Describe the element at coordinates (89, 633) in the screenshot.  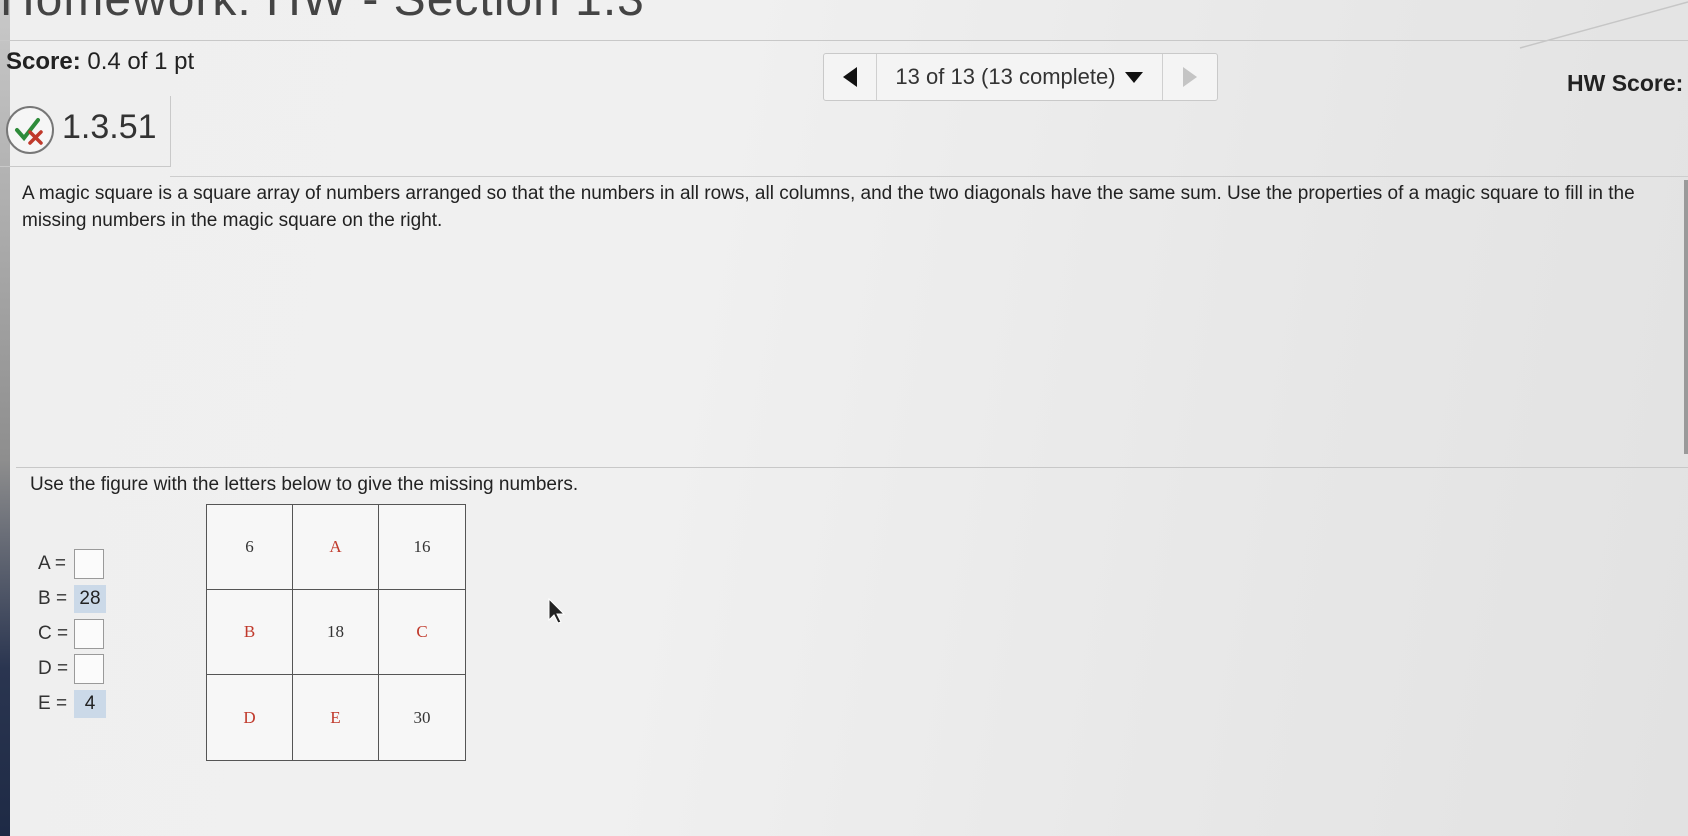
I see `answer-input-c` at that location.